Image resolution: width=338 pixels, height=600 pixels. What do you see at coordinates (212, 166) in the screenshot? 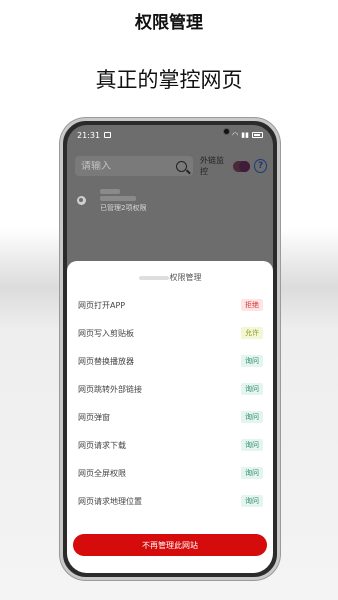
I see `monitor-label: 外链监控` at bounding box center [212, 166].